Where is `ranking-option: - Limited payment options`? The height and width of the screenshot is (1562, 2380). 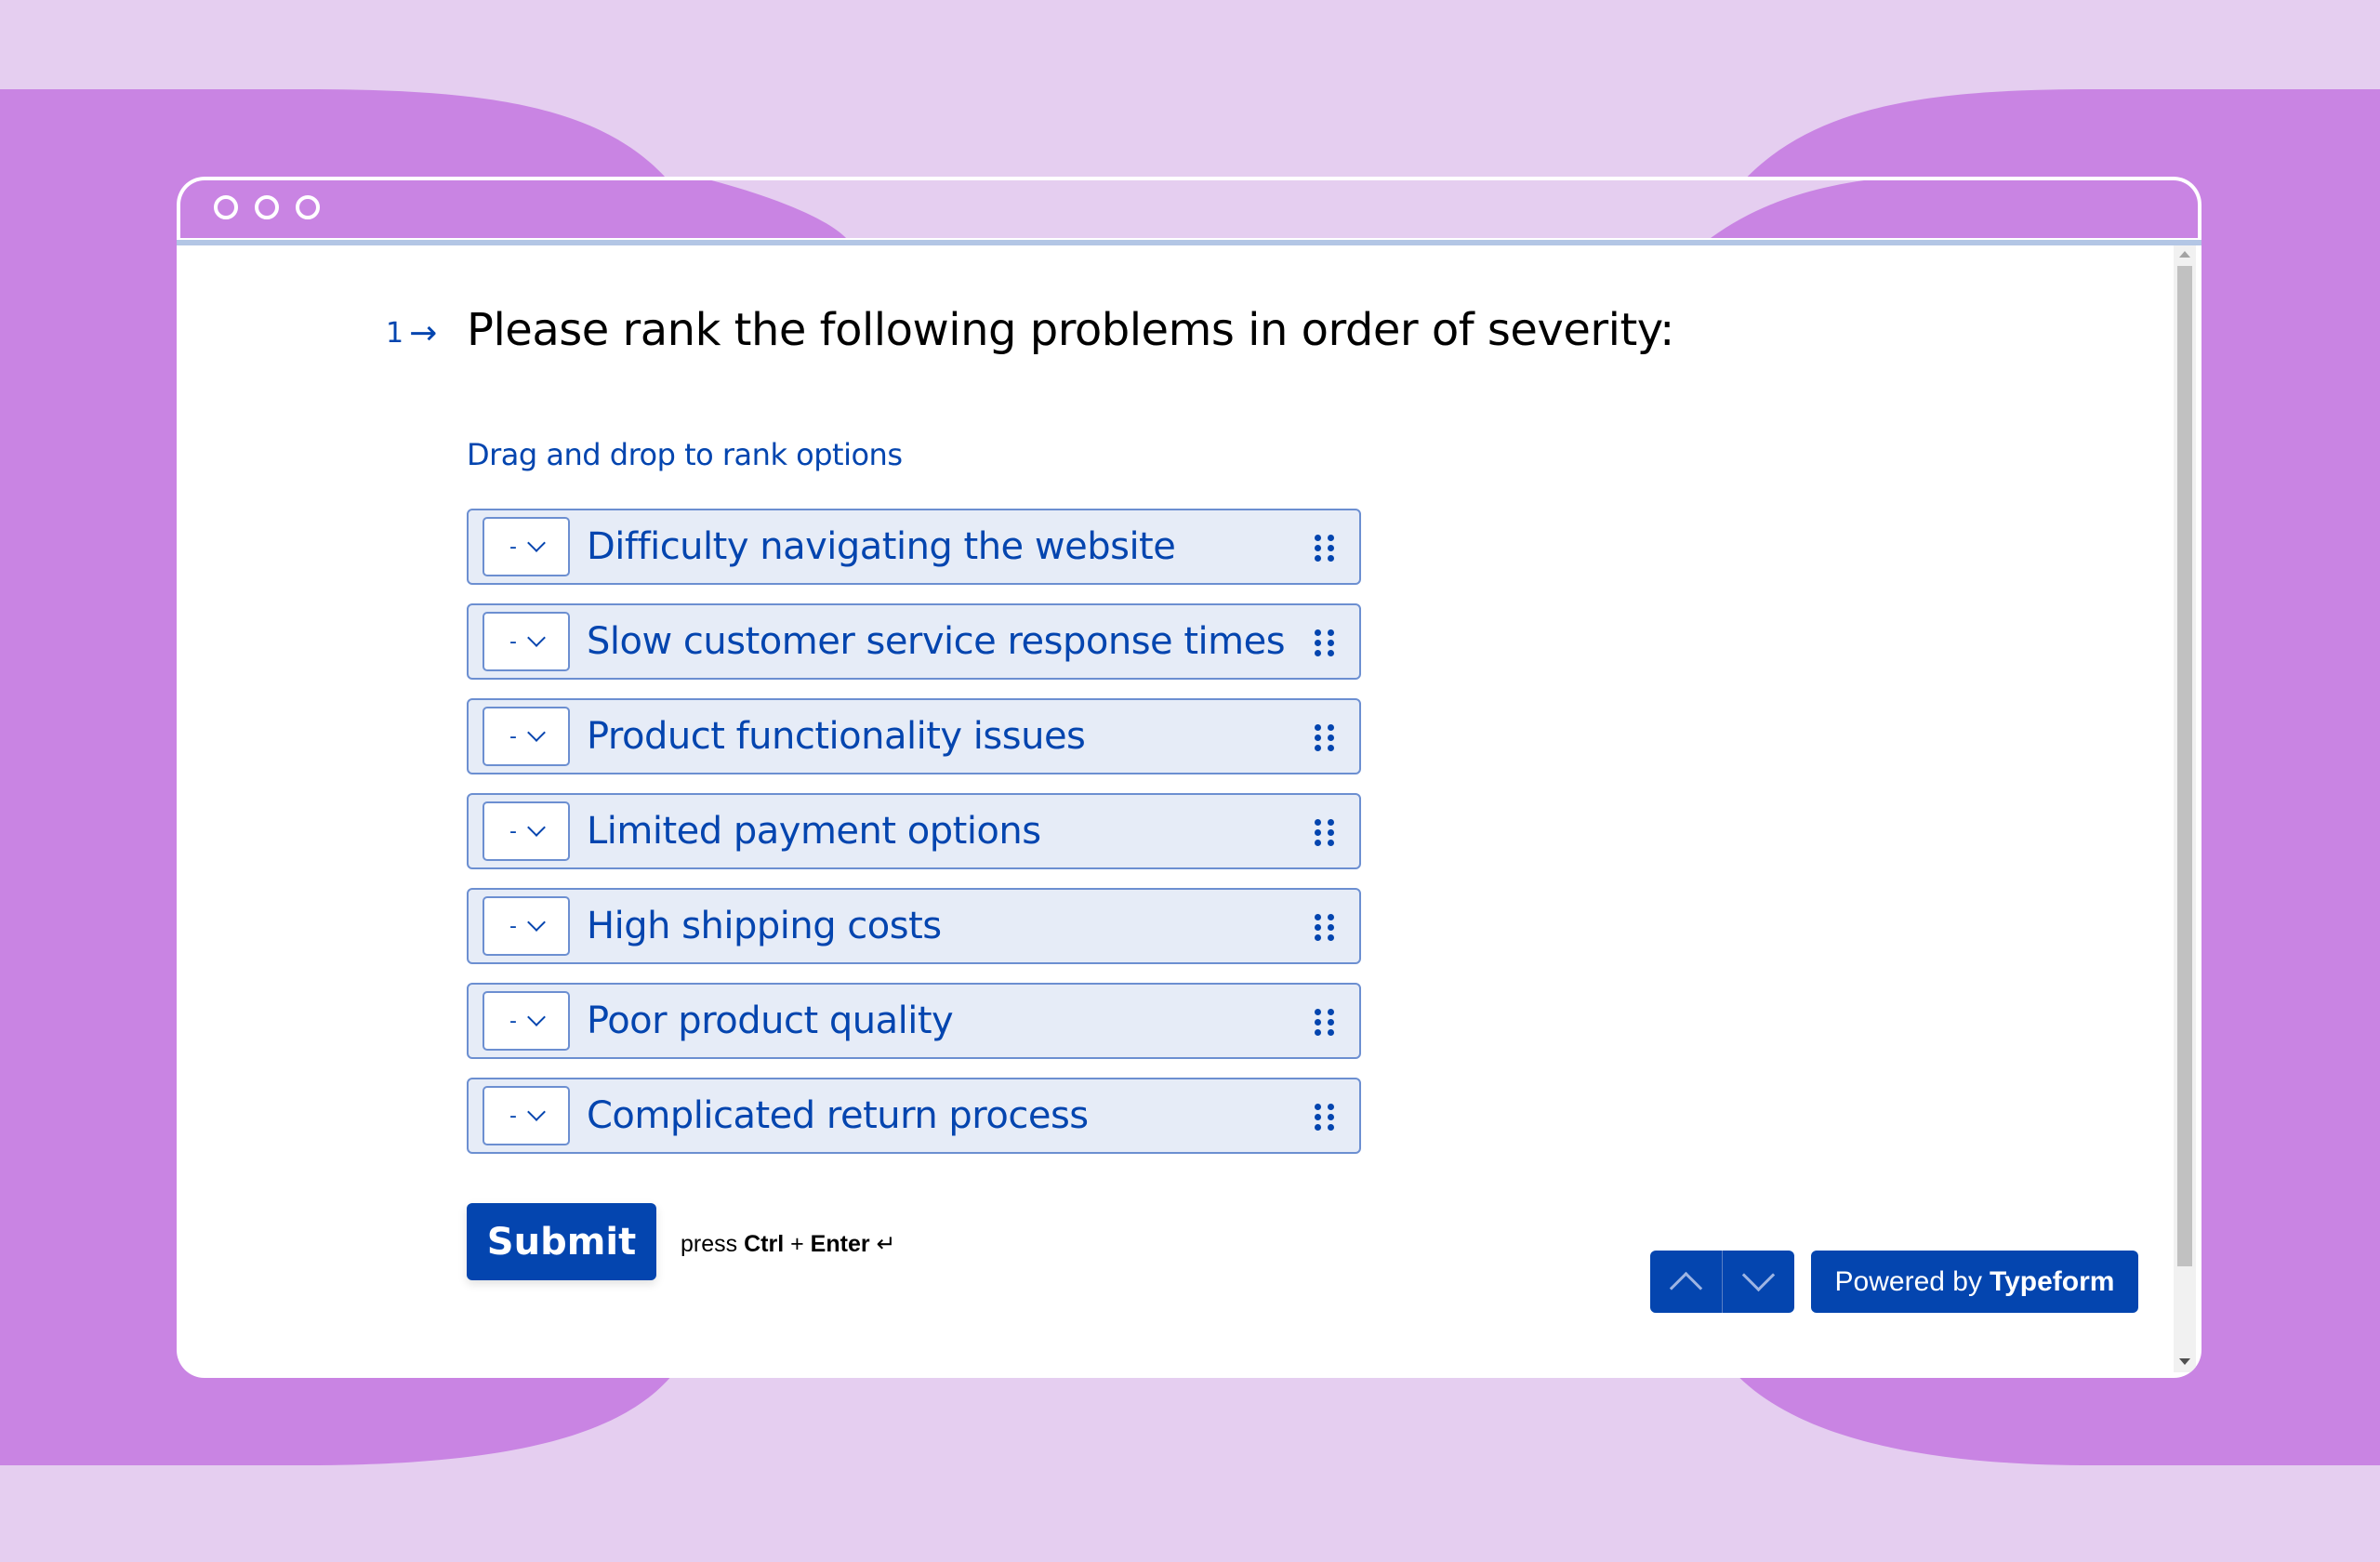
ranking-option: - Limited payment options is located at coordinates (914, 831).